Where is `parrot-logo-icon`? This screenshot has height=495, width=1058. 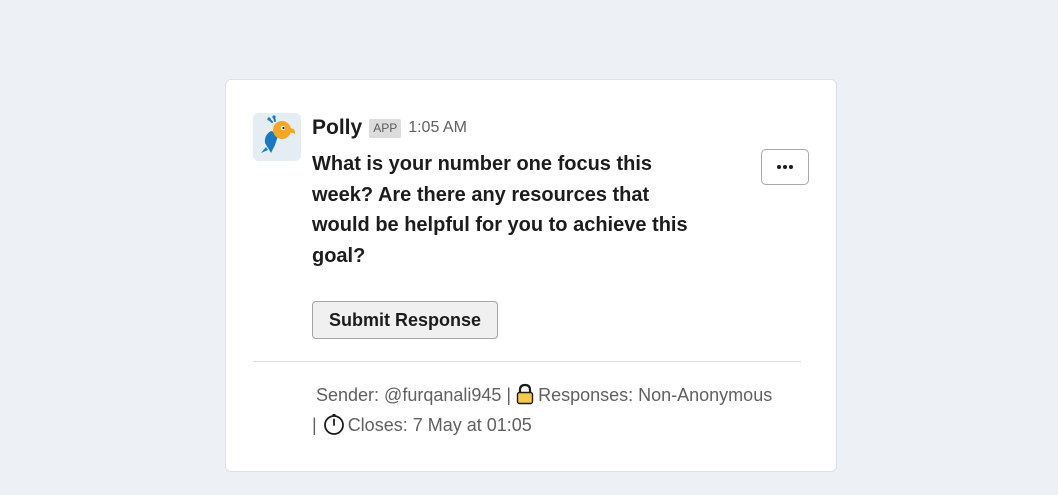
parrot-logo-icon is located at coordinates (277, 137).